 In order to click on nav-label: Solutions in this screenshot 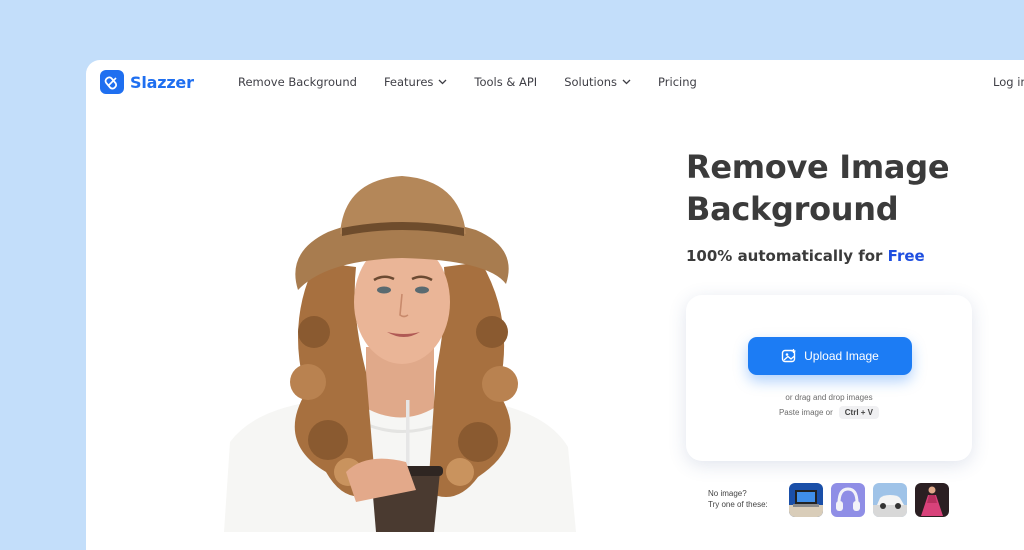, I will do `click(591, 82)`.